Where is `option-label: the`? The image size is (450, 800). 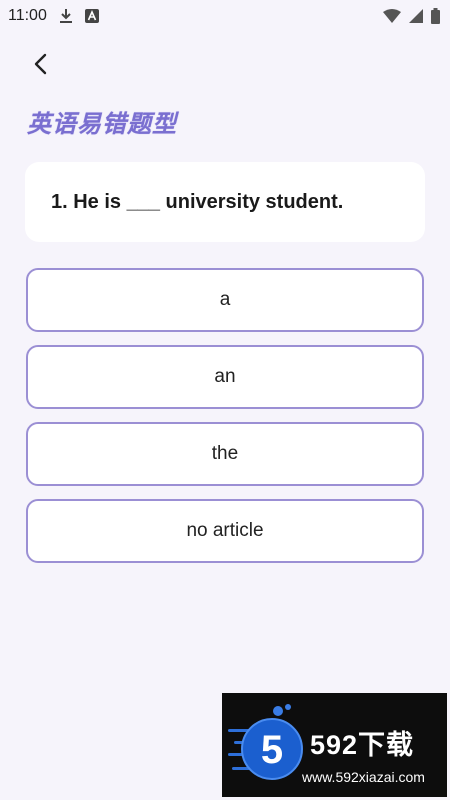 option-label: the is located at coordinates (225, 453).